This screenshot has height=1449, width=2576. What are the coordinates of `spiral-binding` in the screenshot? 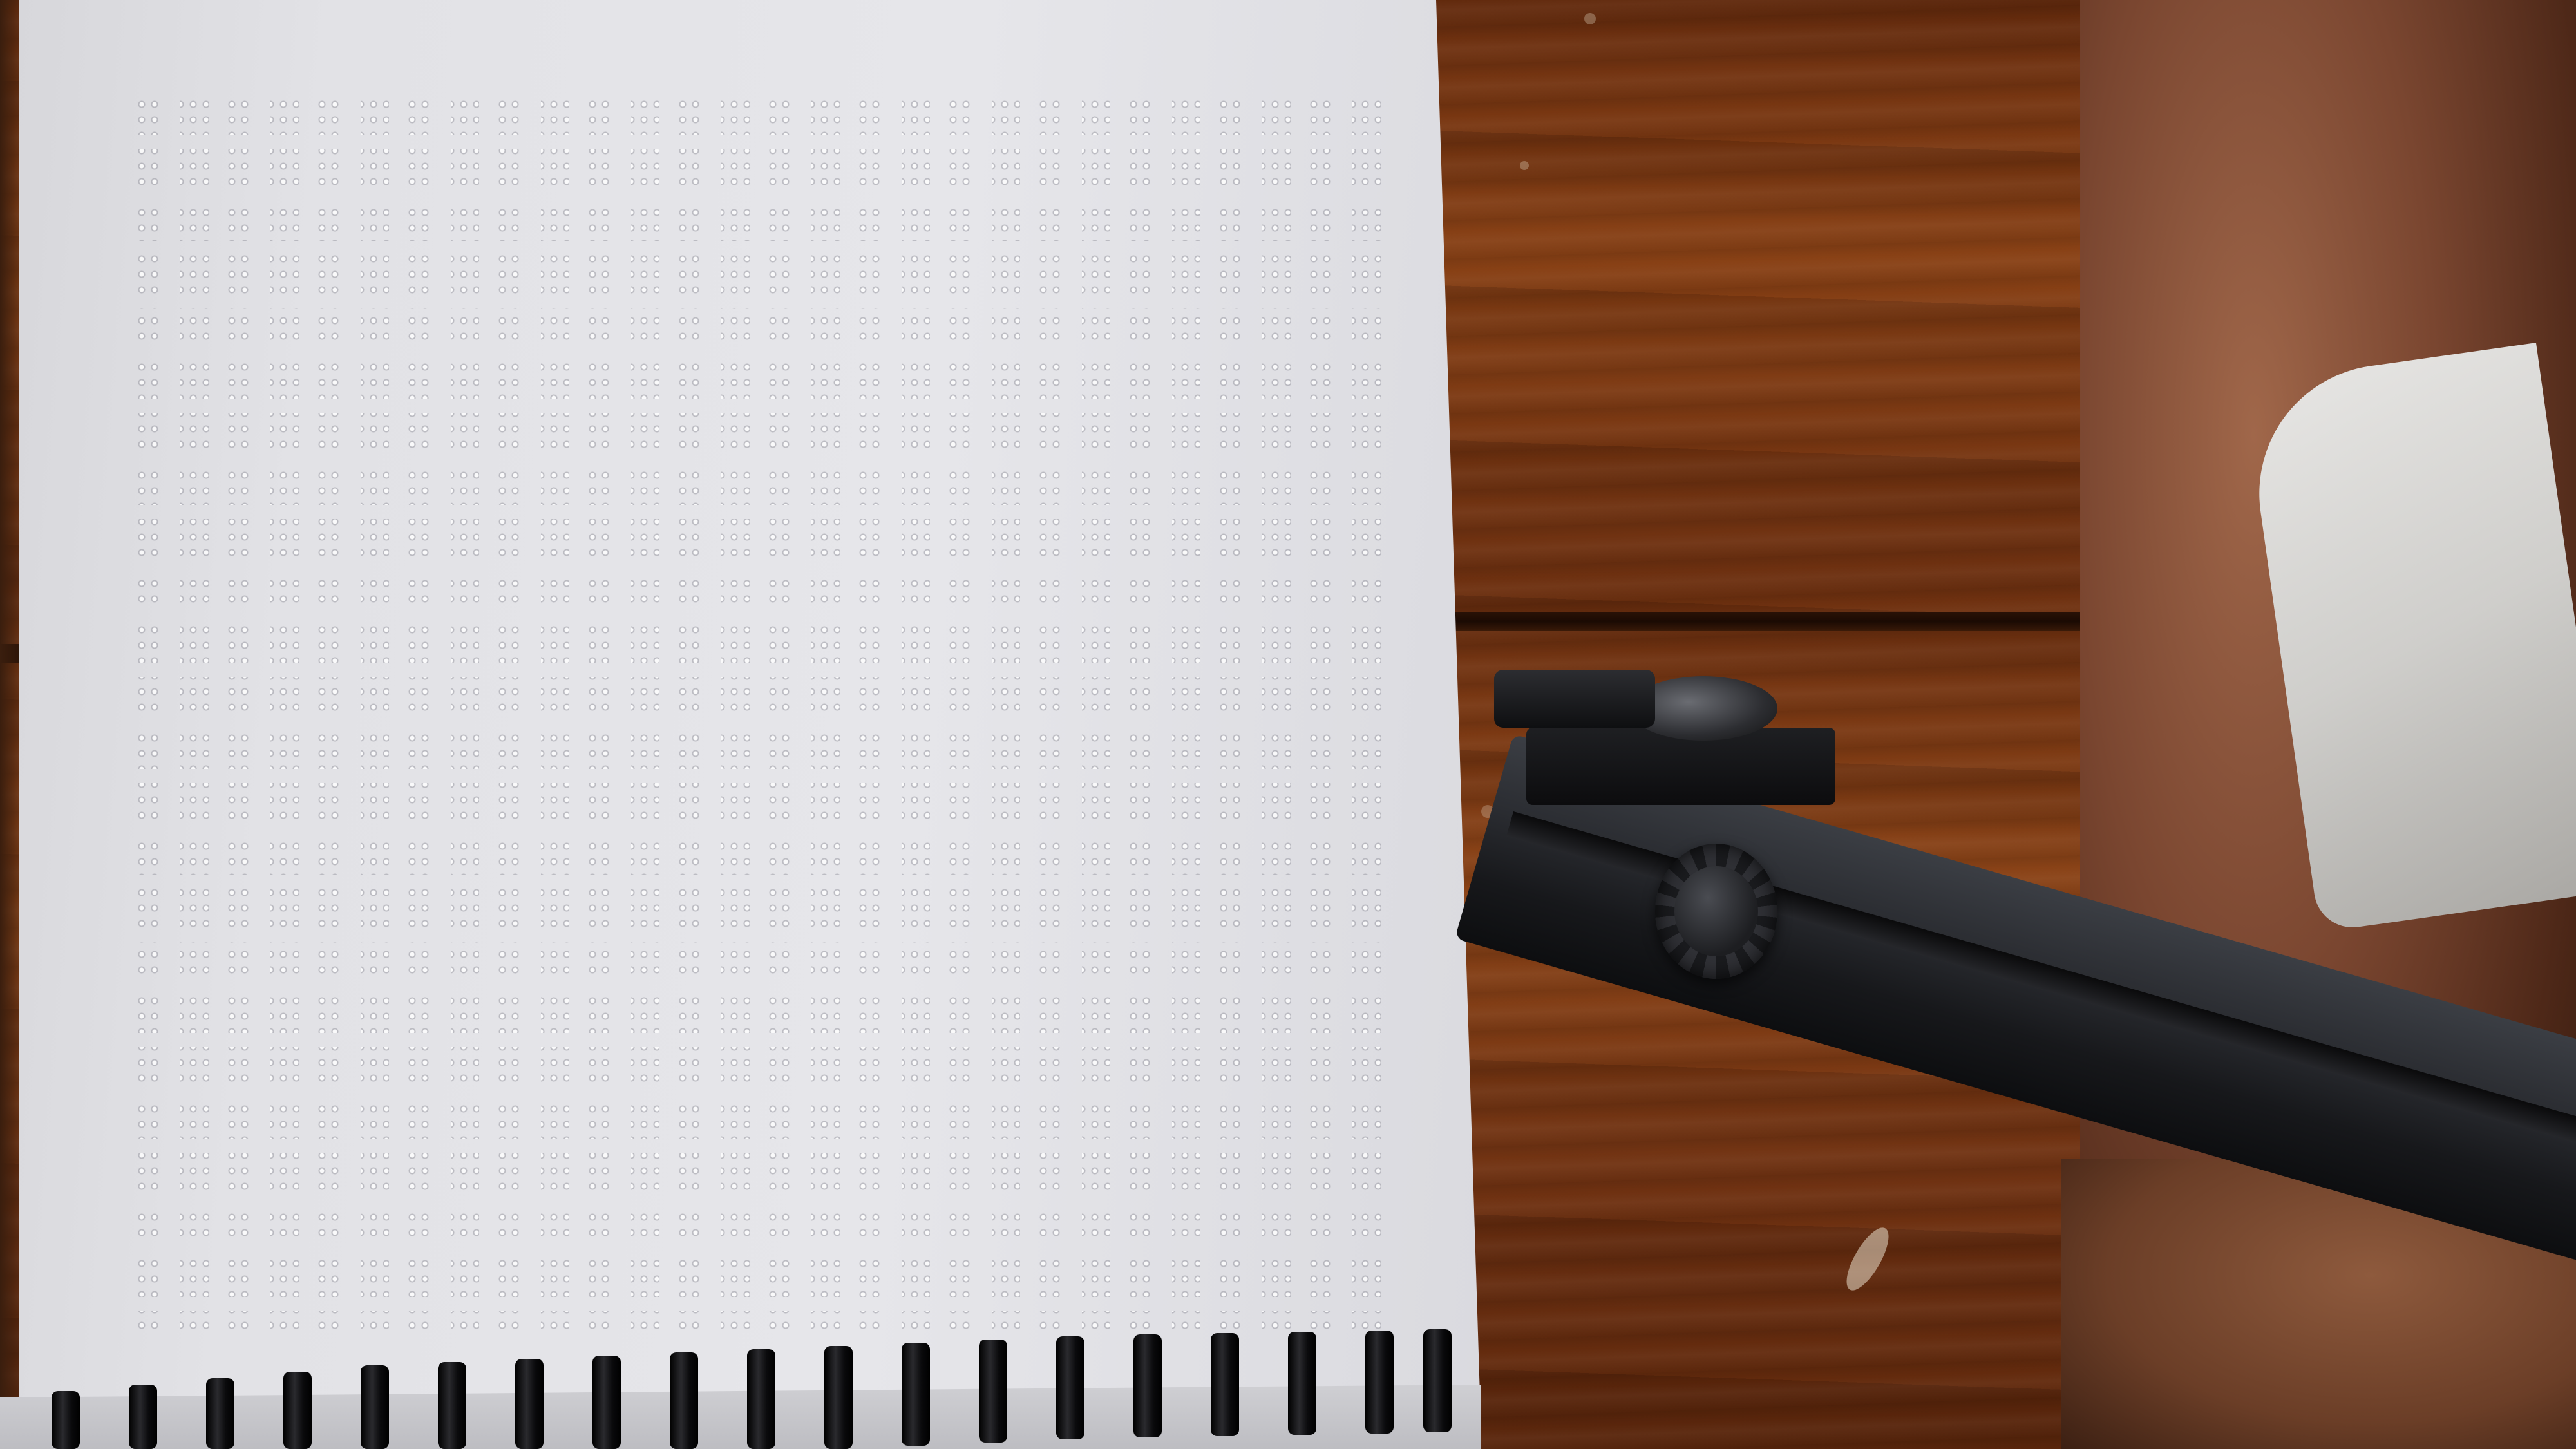 It's located at (741, 1388).